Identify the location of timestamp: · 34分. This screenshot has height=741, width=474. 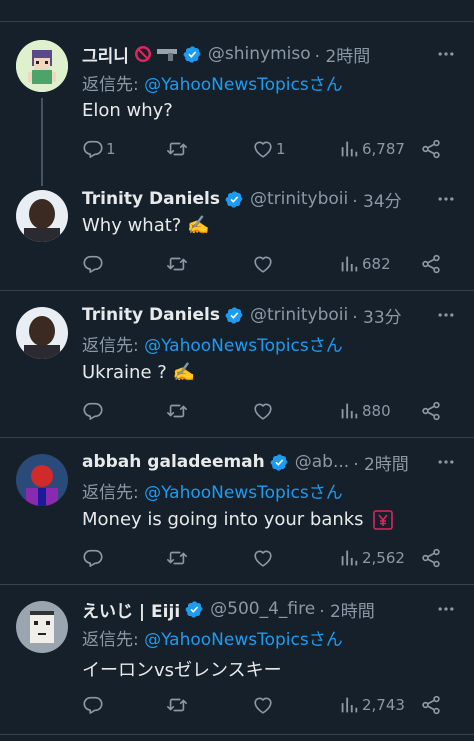
(376, 199).